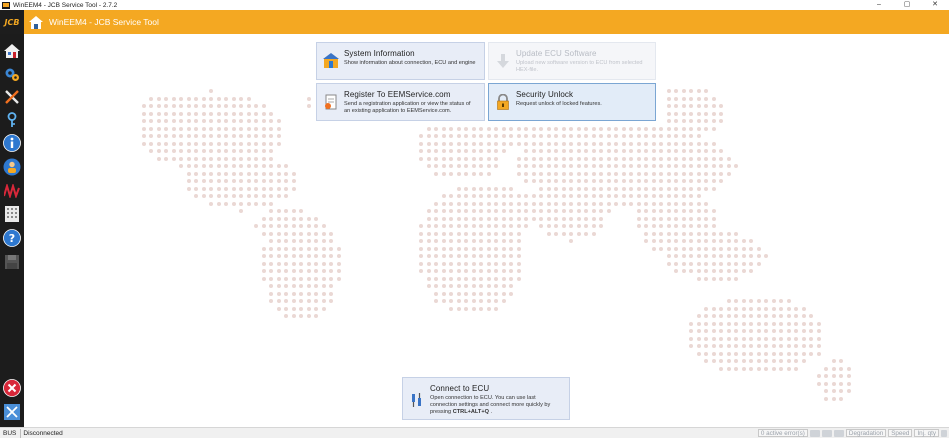  I want to click on sidebar-gears-icon, so click(12, 74).